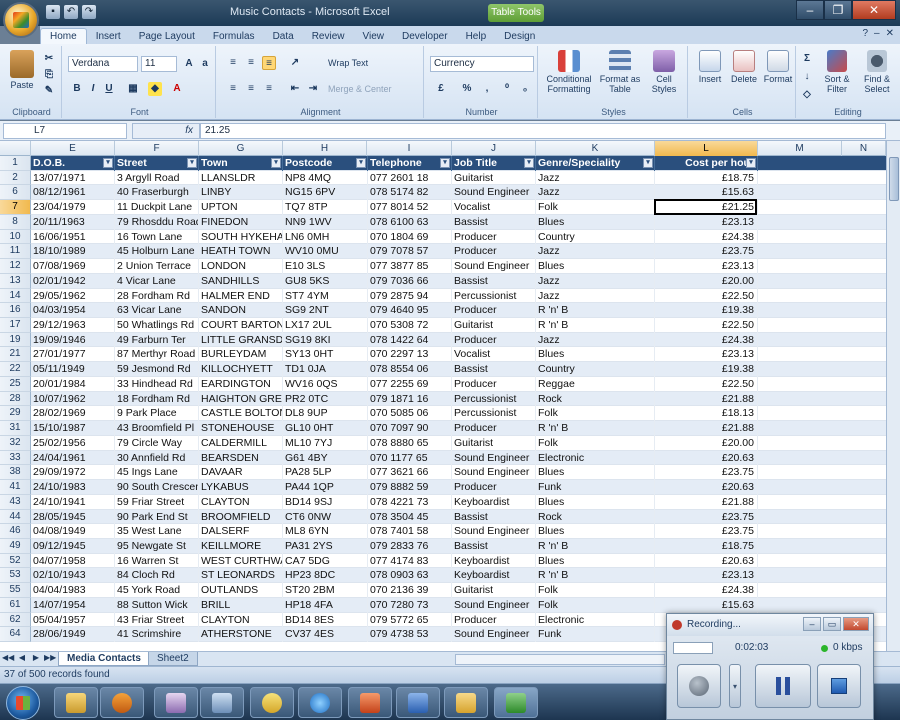  Describe the element at coordinates (699, 686) in the screenshot. I see `record-button` at that location.